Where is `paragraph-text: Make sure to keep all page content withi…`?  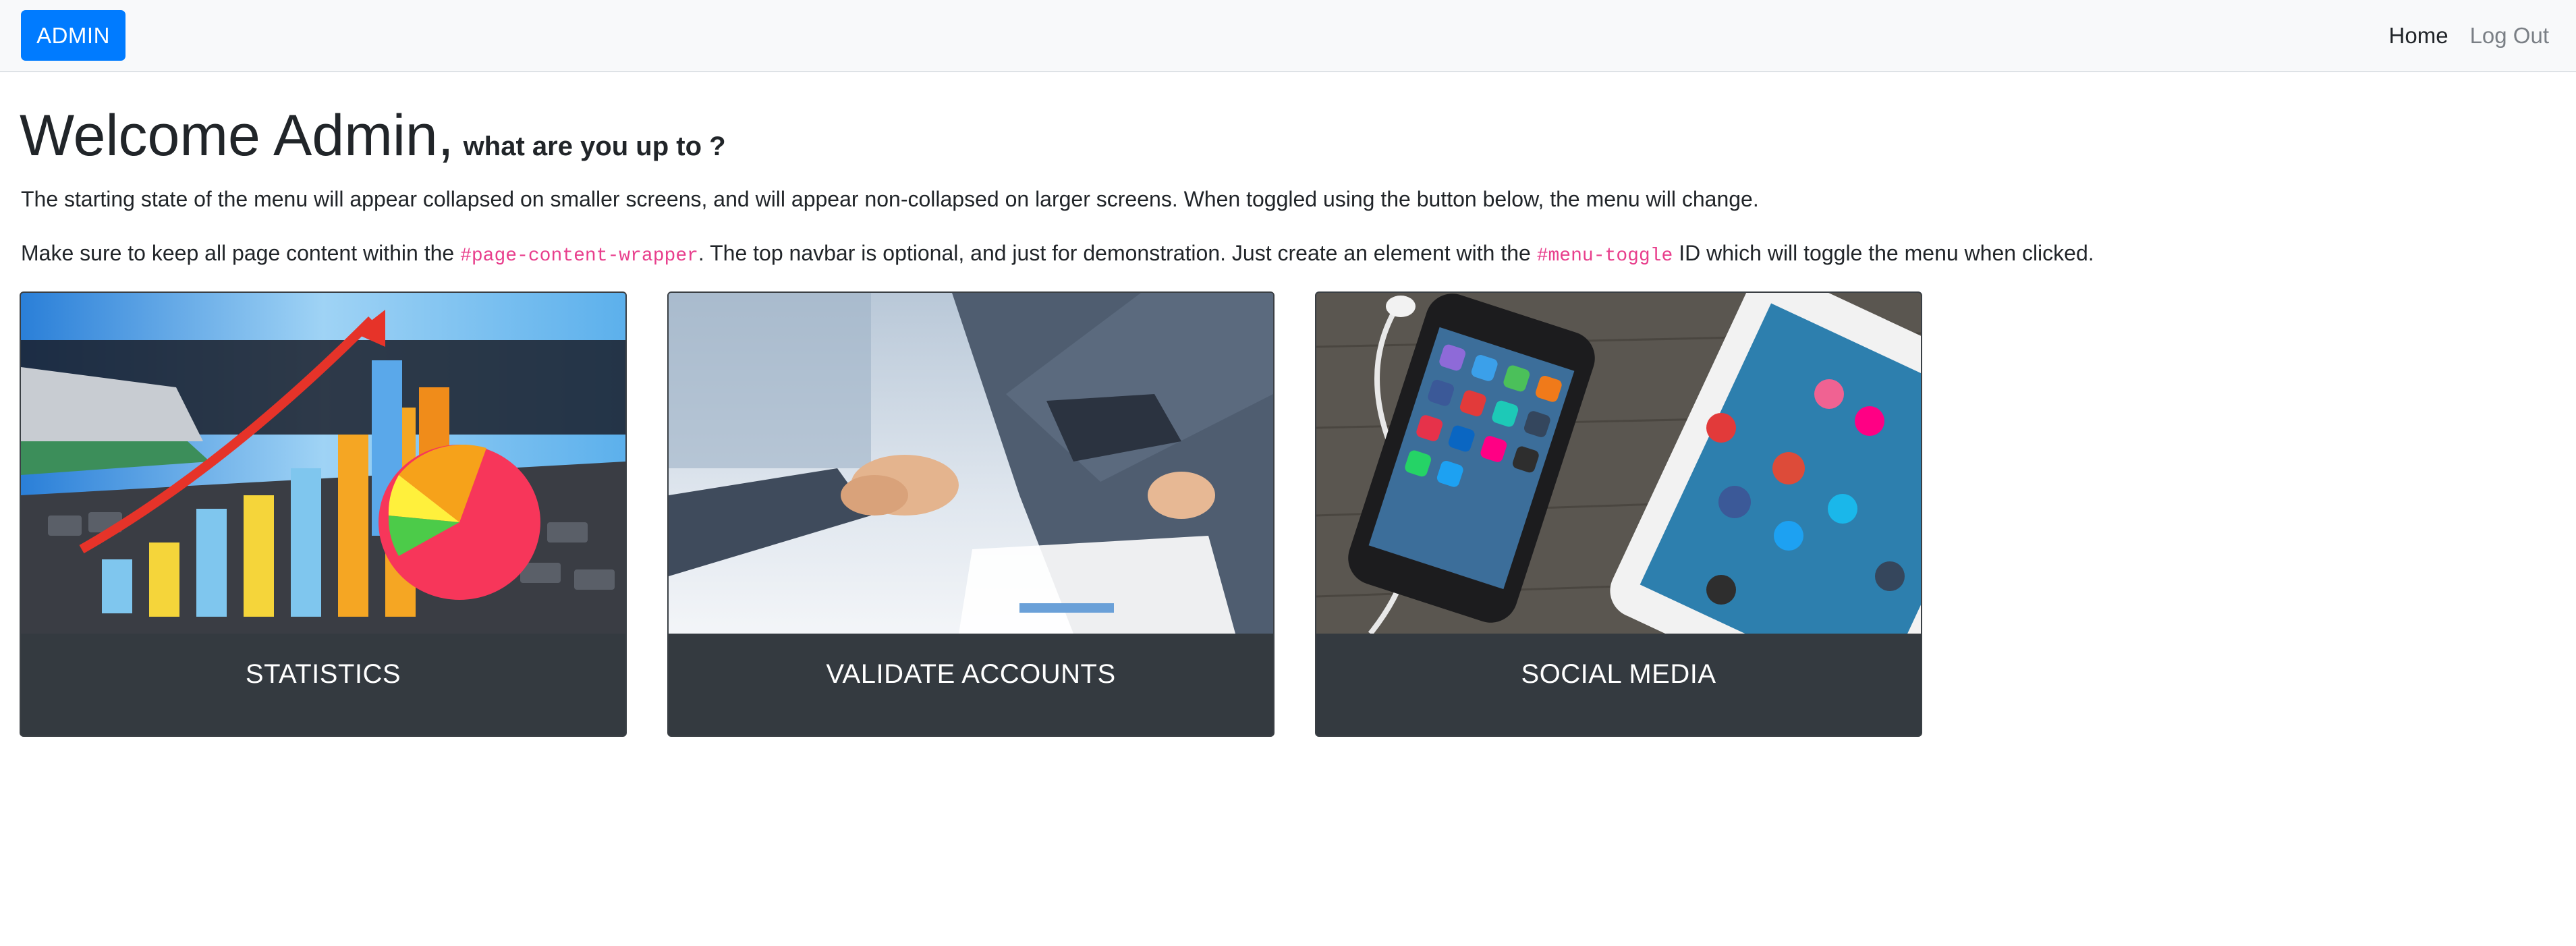 paragraph-text: Make sure to keep all page content withi… is located at coordinates (241, 253).